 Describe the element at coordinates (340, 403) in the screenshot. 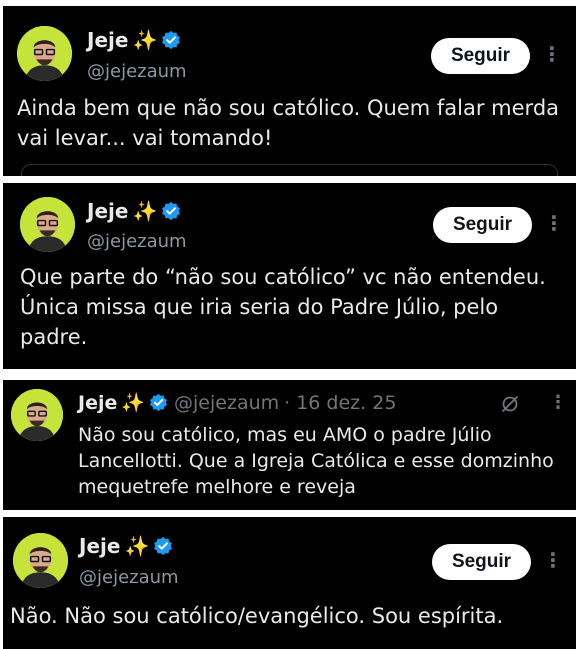

I see `tweet-date: · 16 dez. 25` at that location.